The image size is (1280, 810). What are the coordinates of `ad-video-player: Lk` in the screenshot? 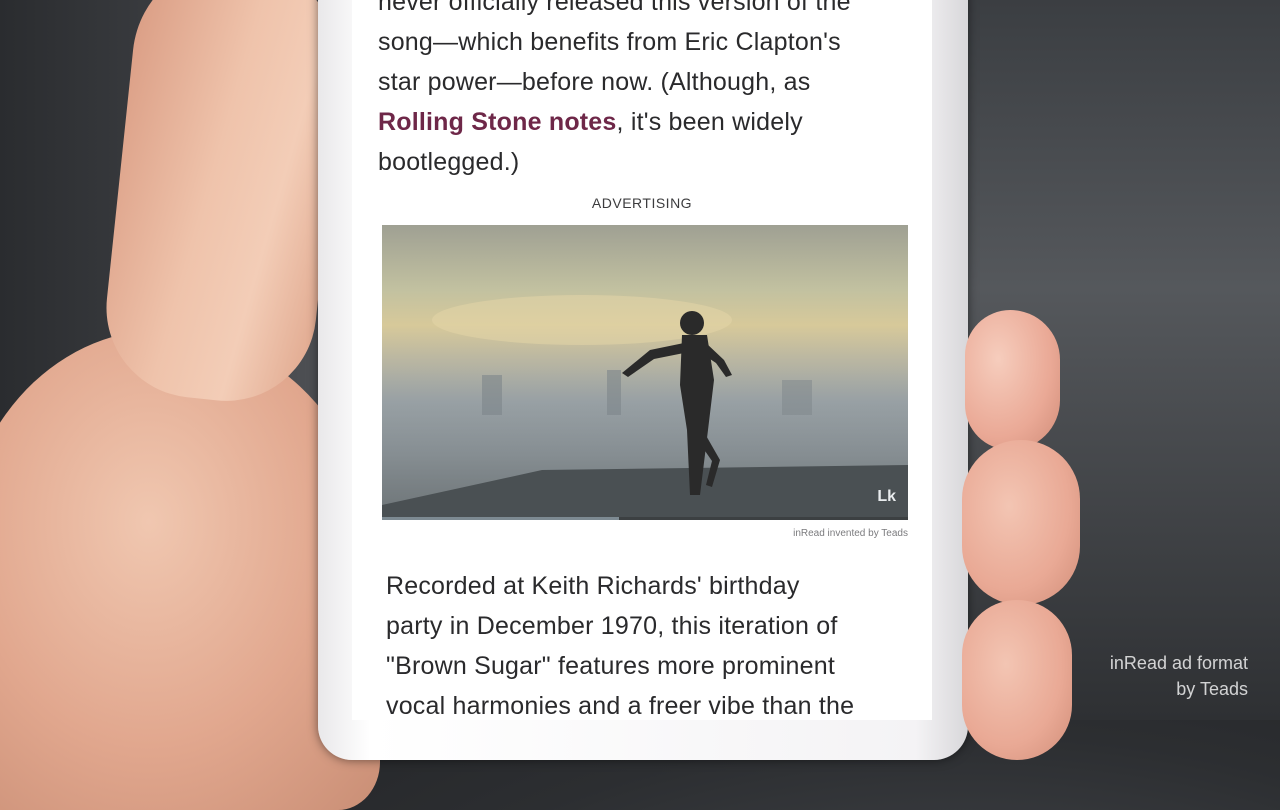 It's located at (645, 372).